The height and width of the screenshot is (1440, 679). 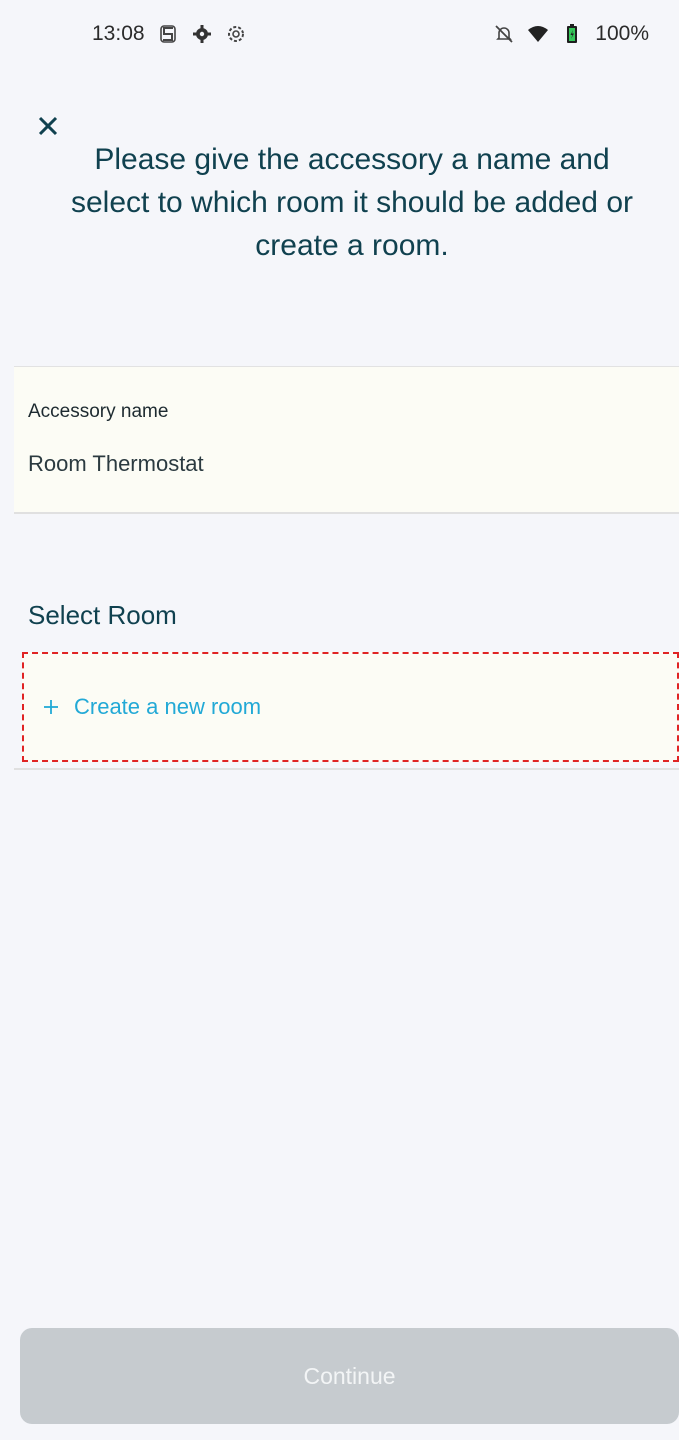 What do you see at coordinates (504, 34) in the screenshot?
I see `notifications-off-icon` at bounding box center [504, 34].